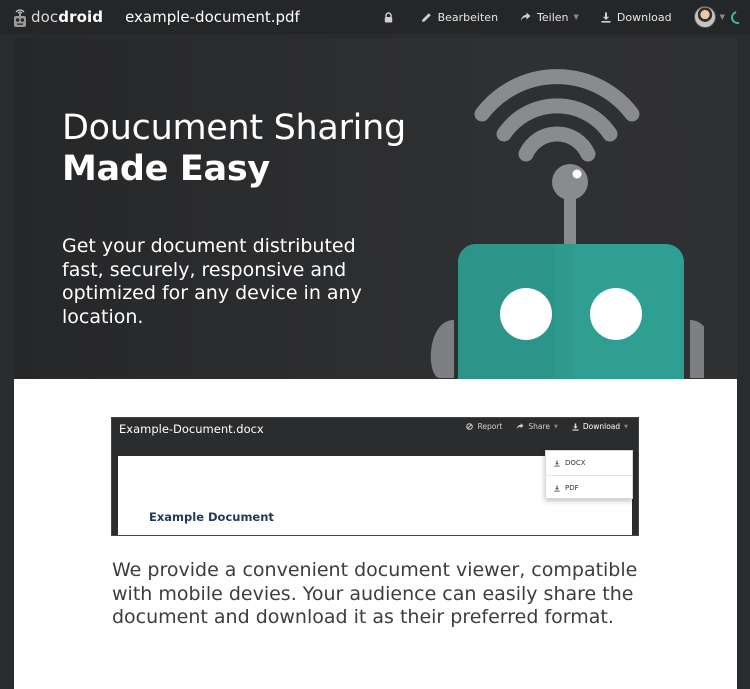 The image size is (750, 689). I want to click on lock-button, so click(391, 17).